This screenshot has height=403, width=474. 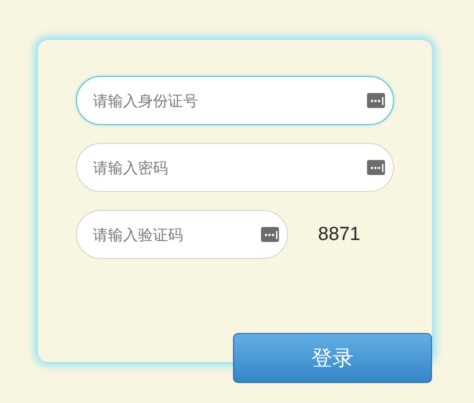 I want to click on input-field: 请输入密码, so click(x=235, y=167).